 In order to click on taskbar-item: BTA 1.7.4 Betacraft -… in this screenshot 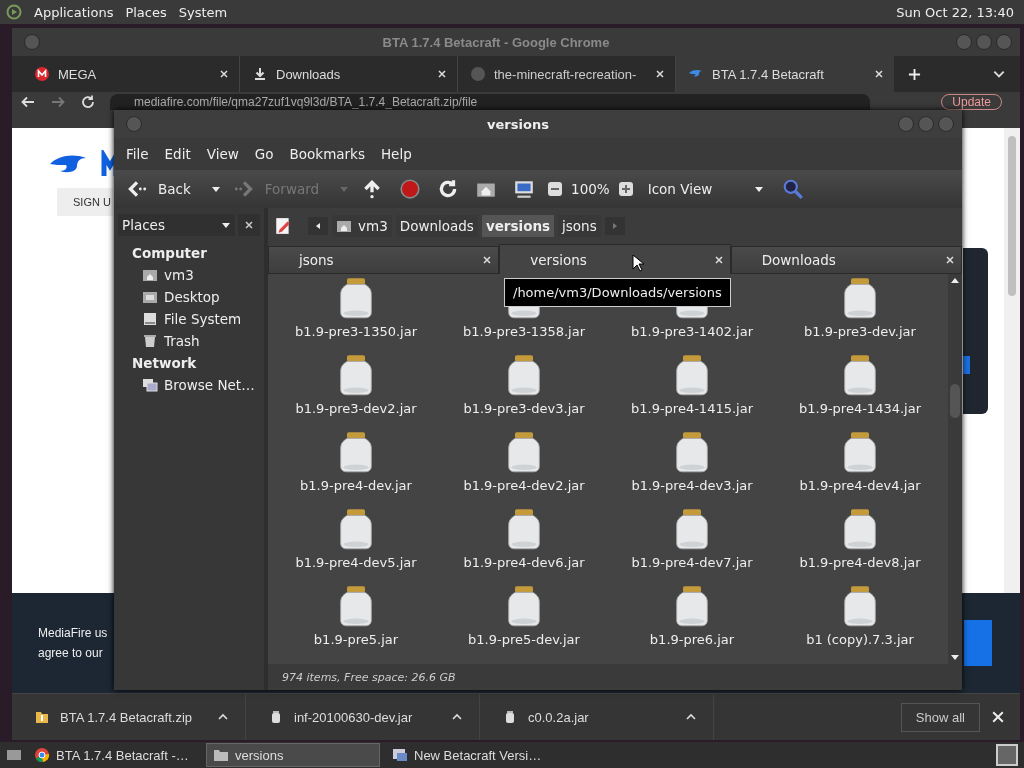, I will do `click(114, 755)`.